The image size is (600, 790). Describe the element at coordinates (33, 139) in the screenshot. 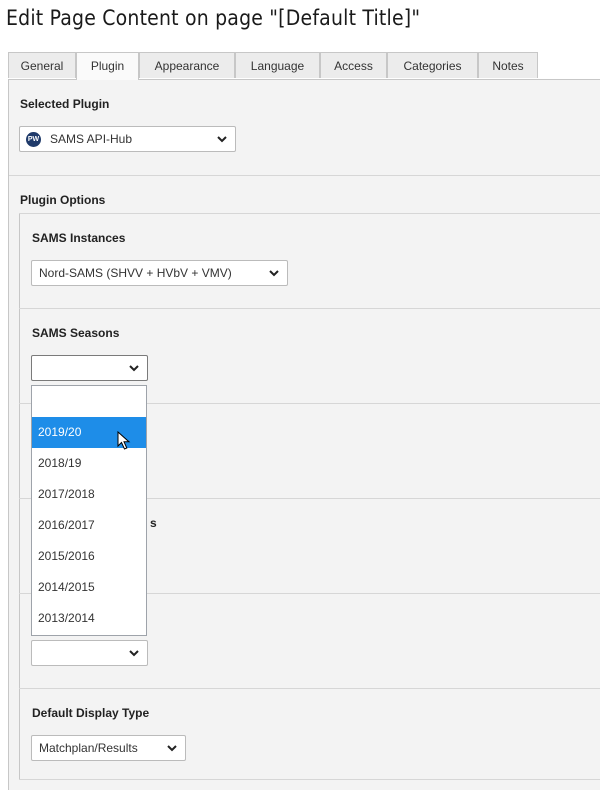

I see `pw-logo-icon: PW` at that location.